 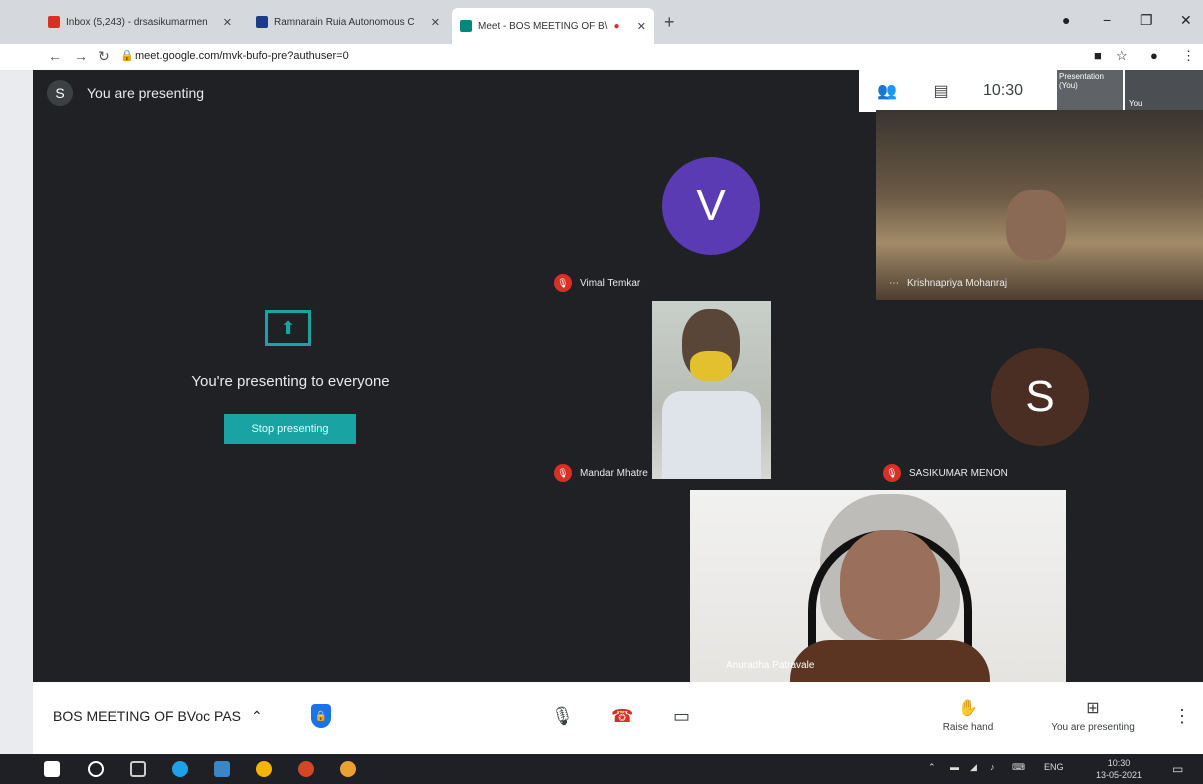 I want to click on meeting-details-toggle: BOS MEETING OF BVoc PAS ⌃, so click(x=158, y=716).